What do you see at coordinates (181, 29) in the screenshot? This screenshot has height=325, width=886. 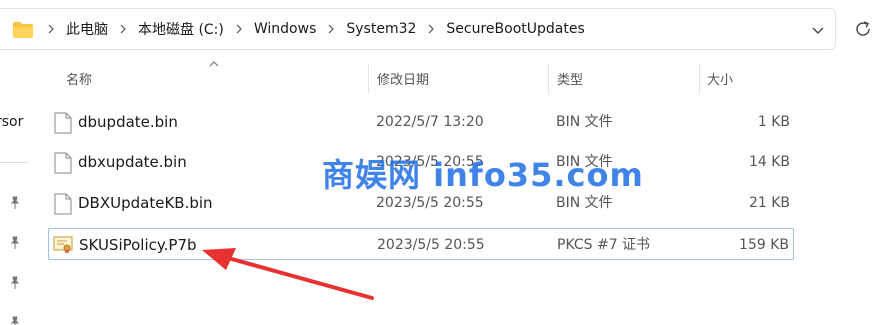 I see `breadcrumb-item-local-disk: 本地磁盘 (C:)` at bounding box center [181, 29].